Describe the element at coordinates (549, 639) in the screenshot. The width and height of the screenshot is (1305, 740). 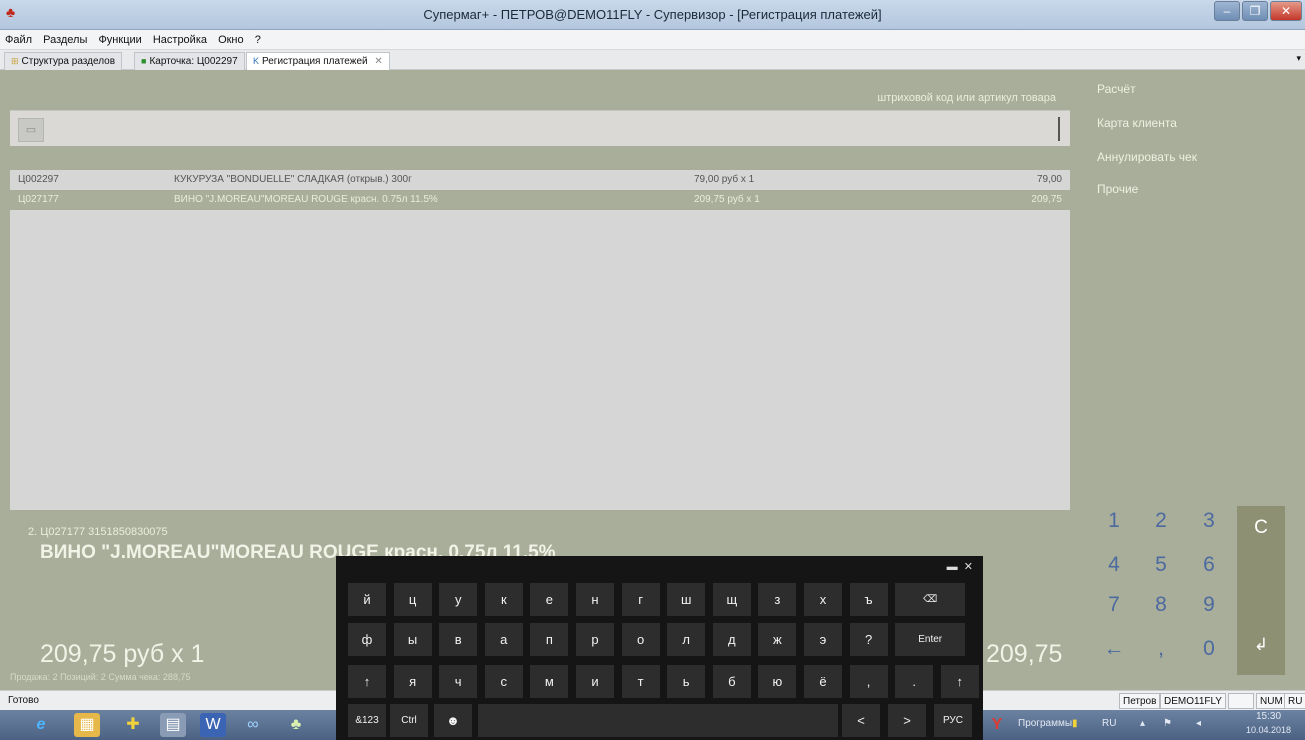
I see `key-row2-4: п` at that location.